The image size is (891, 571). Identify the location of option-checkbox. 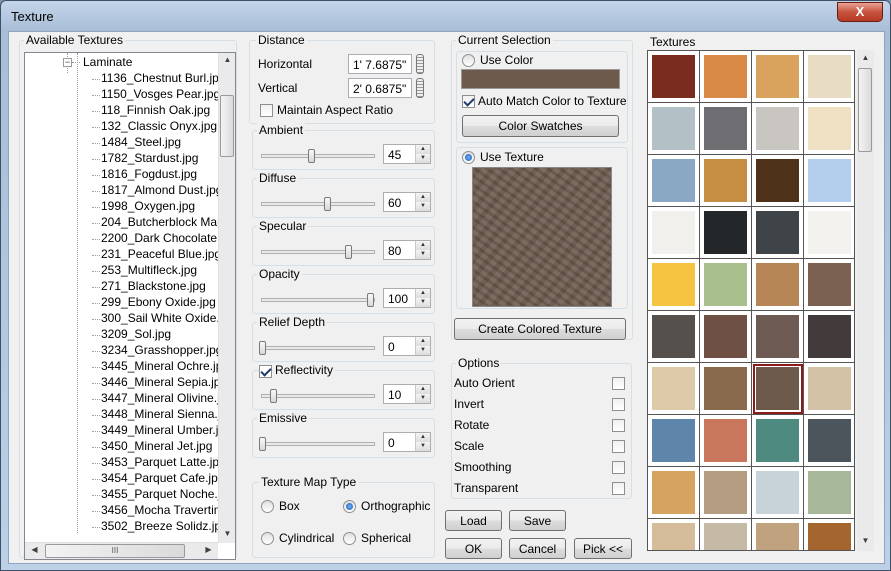
(618, 488).